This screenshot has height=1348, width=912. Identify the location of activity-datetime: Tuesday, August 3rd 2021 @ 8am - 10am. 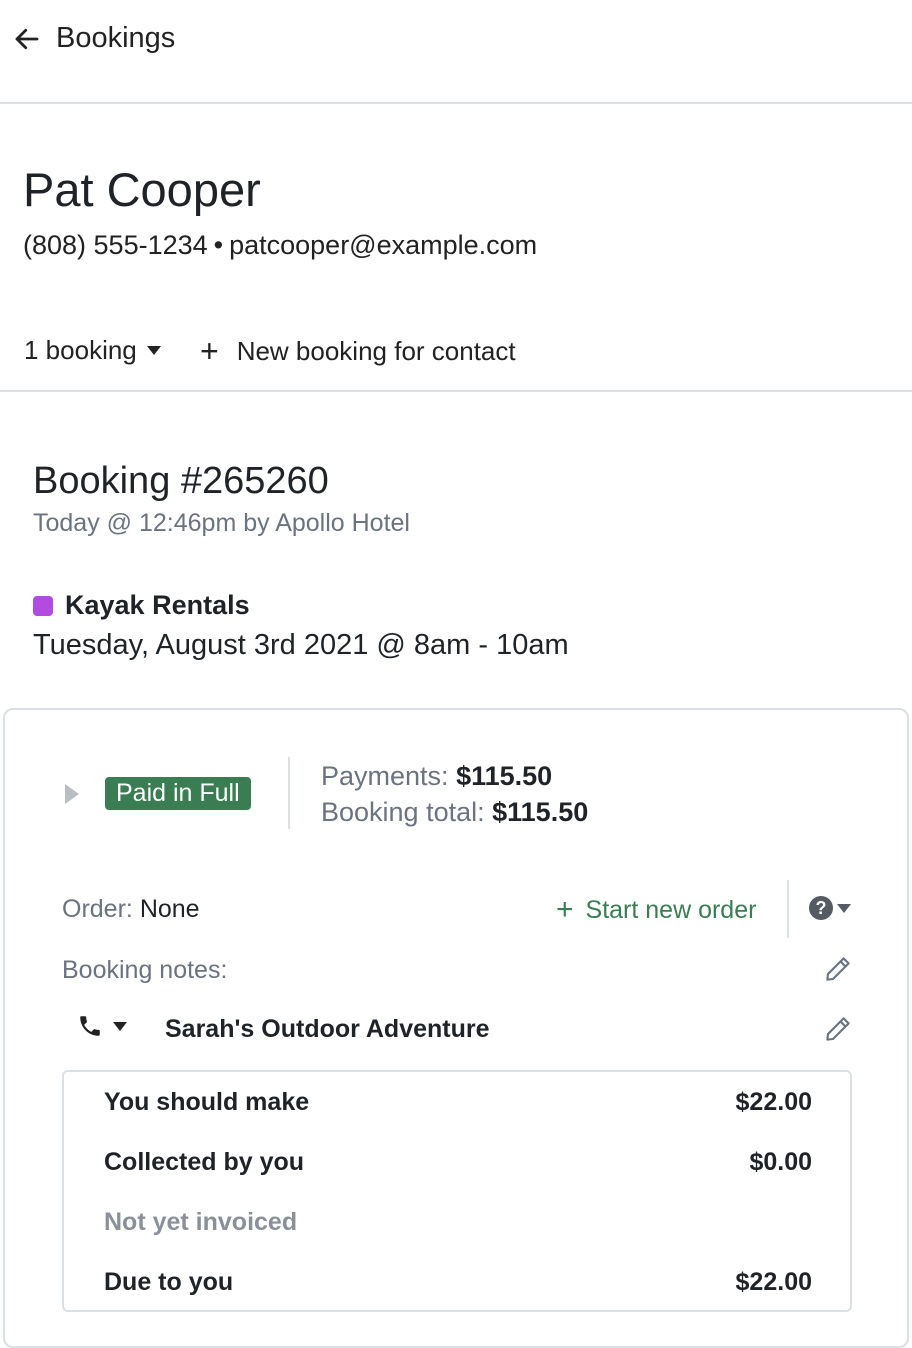
(301, 645).